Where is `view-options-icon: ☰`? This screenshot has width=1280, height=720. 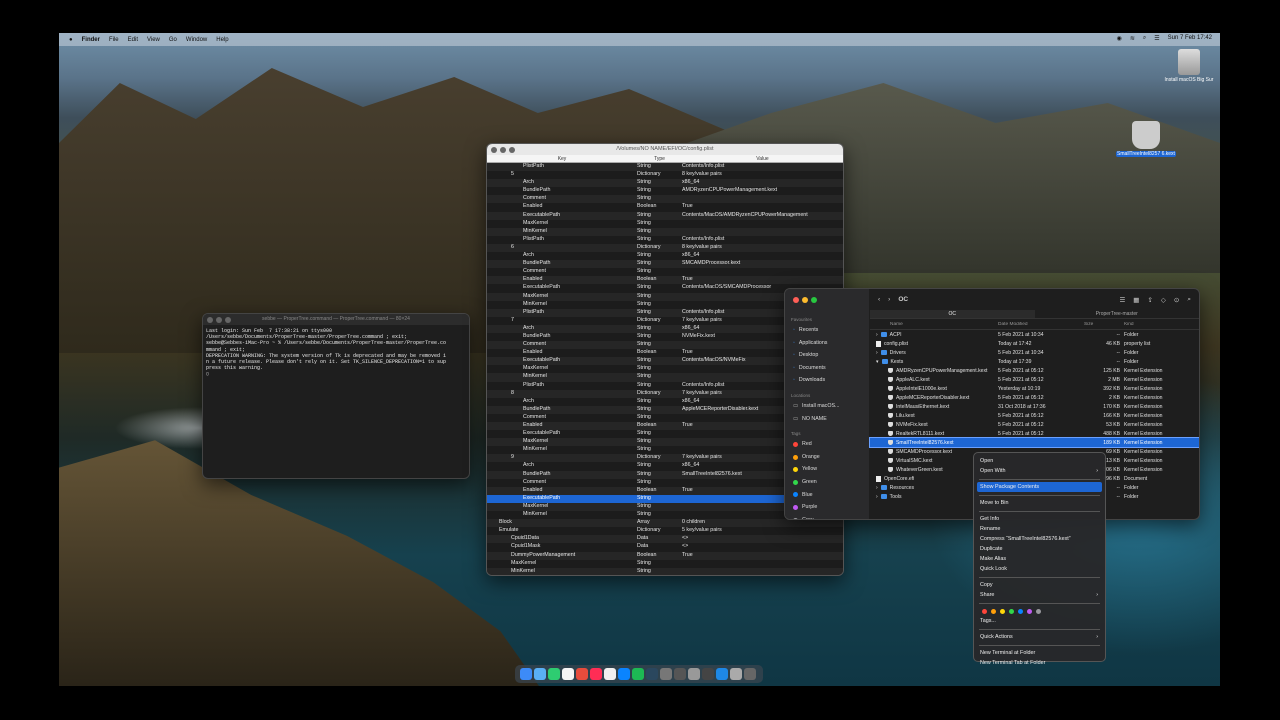 view-options-icon: ☰ is located at coordinates (1122, 300).